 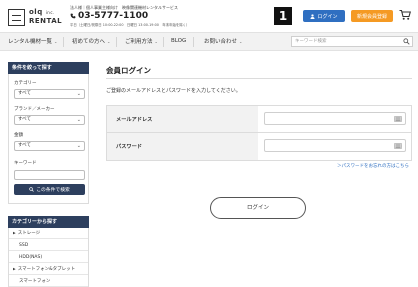 I want to click on category-item-ssd: SSD, so click(x=48, y=245).